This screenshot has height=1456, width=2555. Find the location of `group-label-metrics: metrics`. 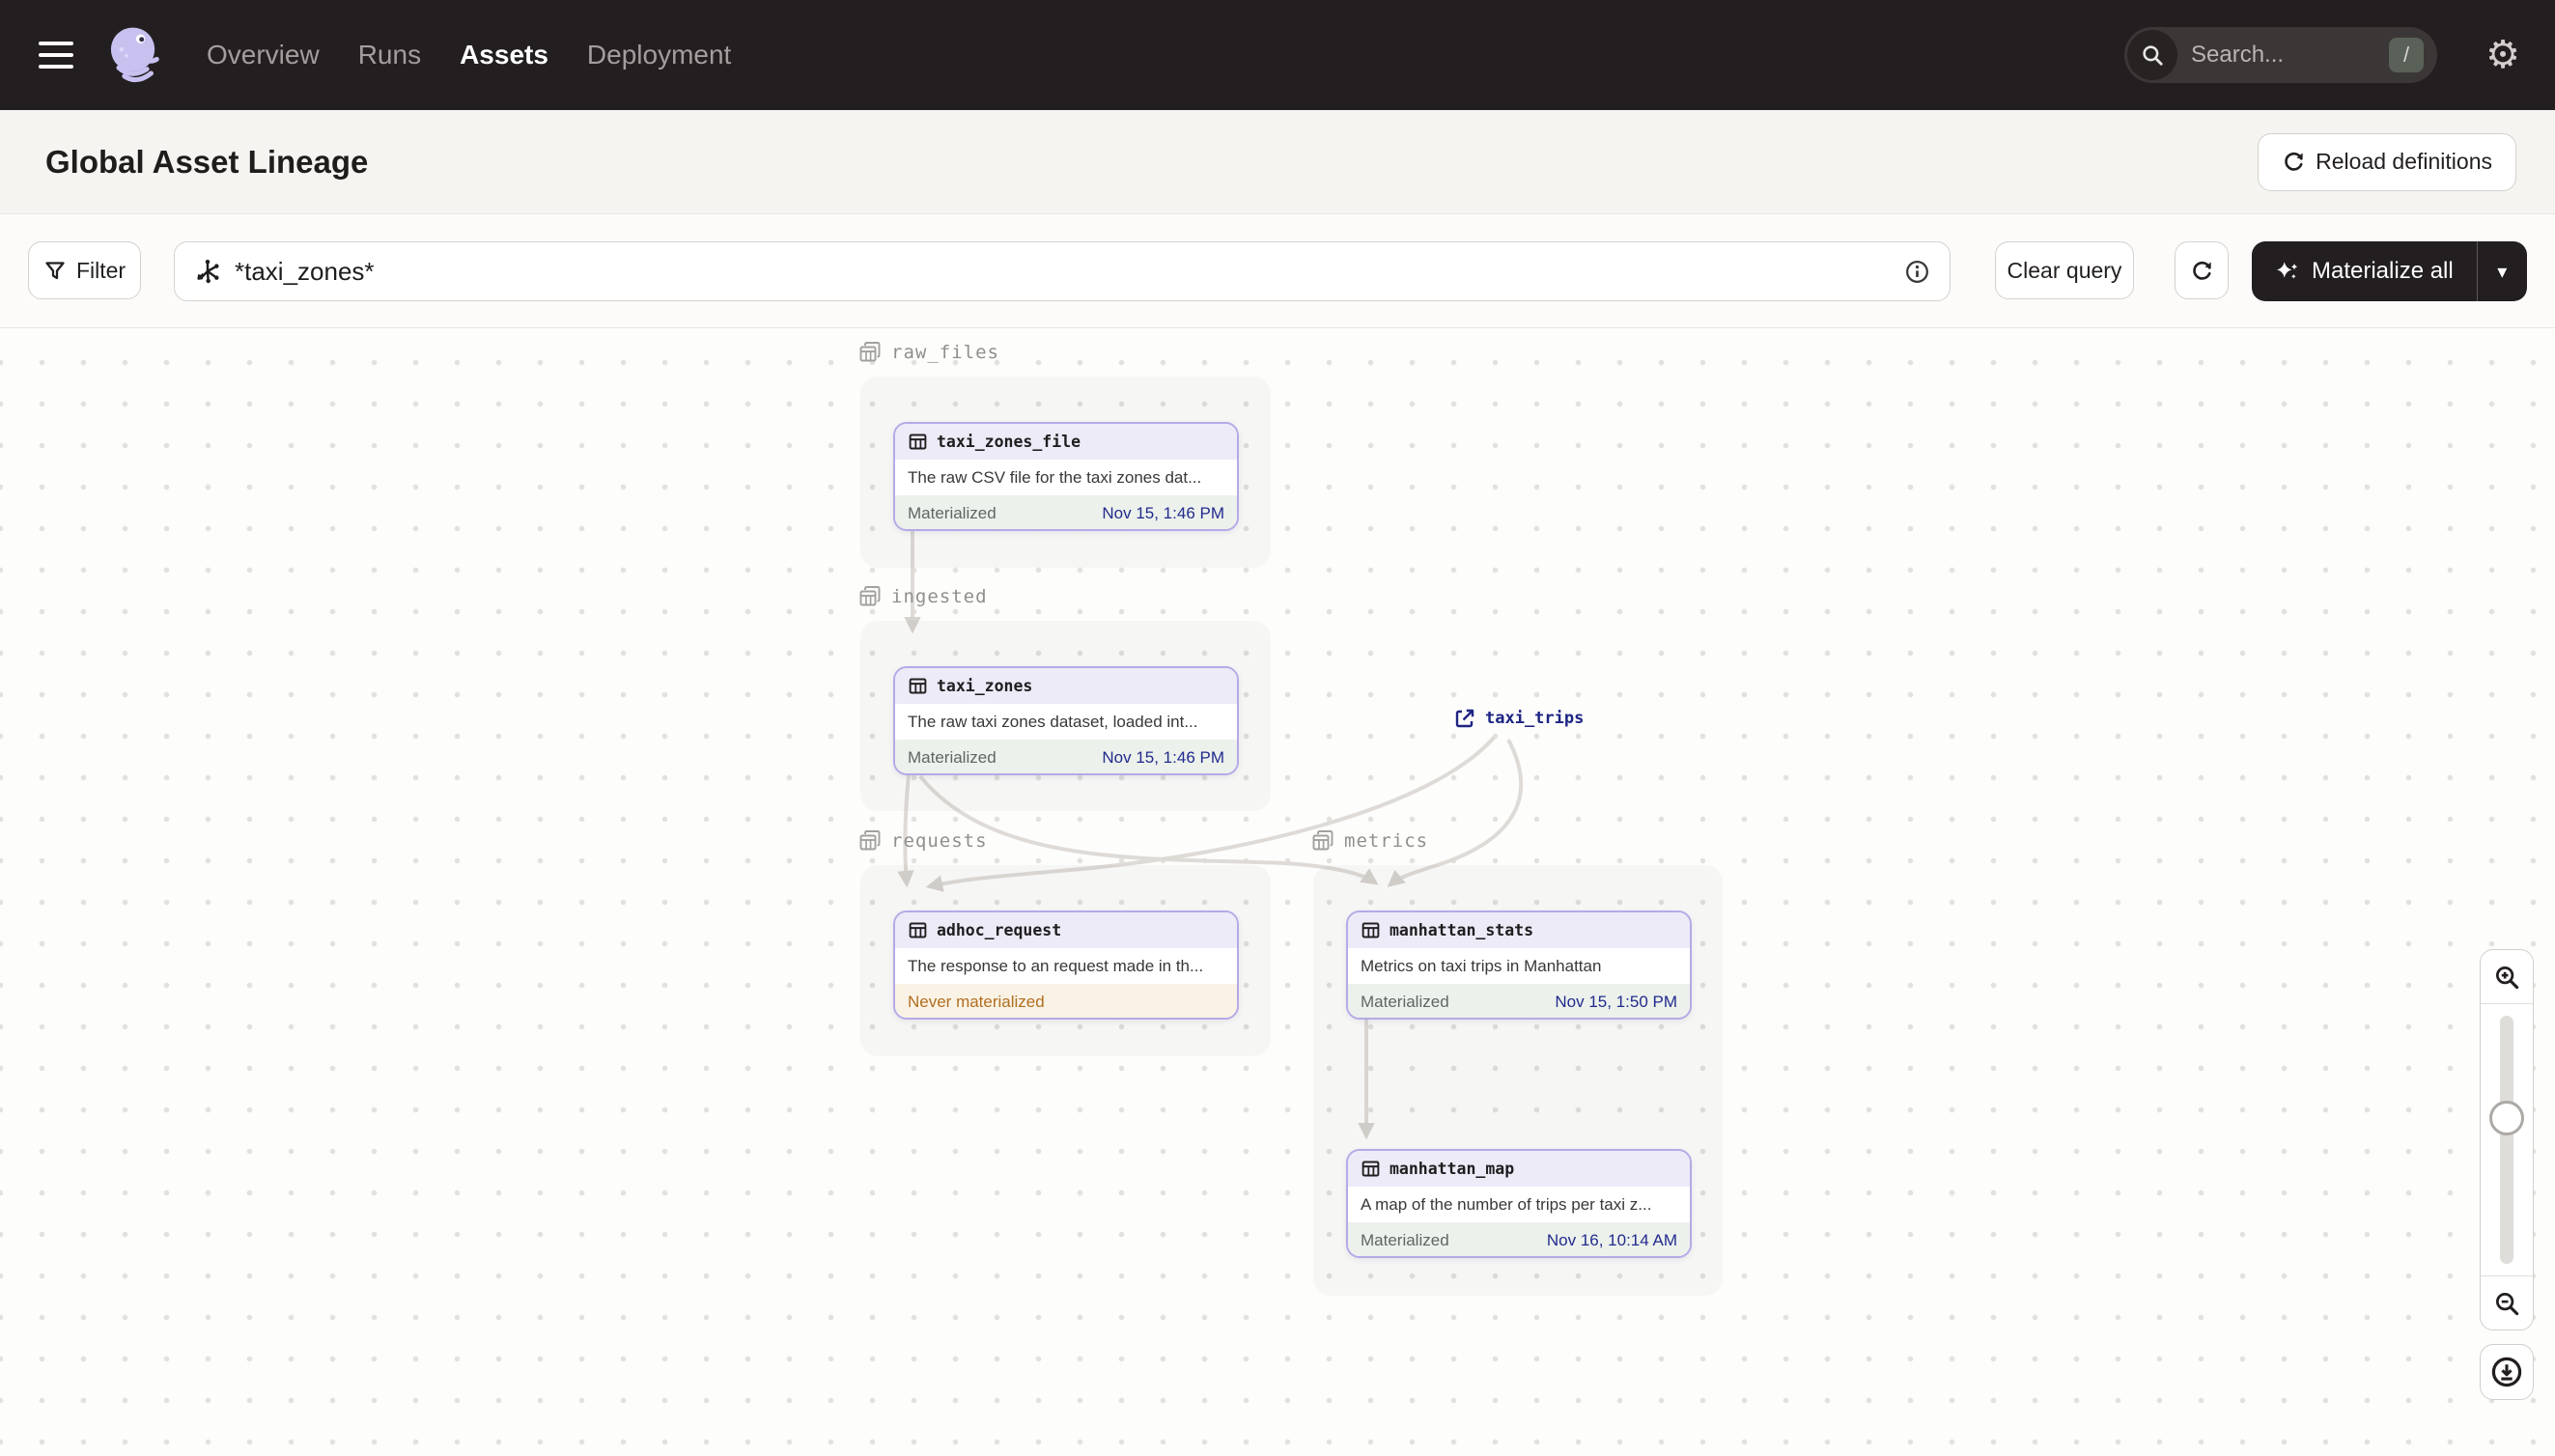

group-label-metrics: metrics is located at coordinates (1369, 841).